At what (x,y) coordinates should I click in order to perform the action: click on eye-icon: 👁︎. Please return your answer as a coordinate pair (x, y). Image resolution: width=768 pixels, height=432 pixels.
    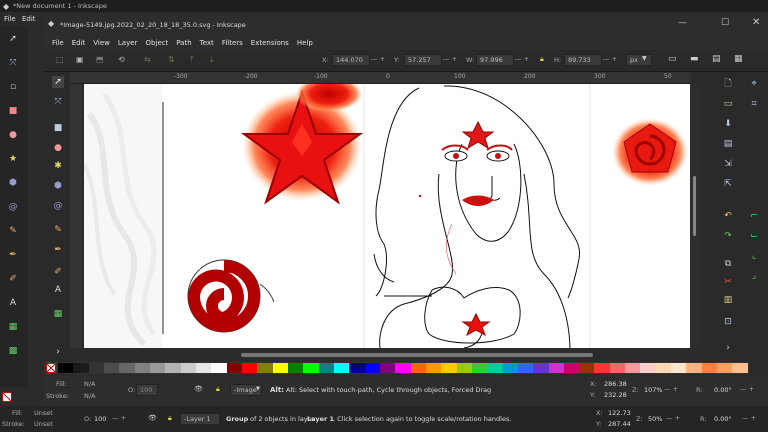
    Looking at the image, I should click on (152, 418).